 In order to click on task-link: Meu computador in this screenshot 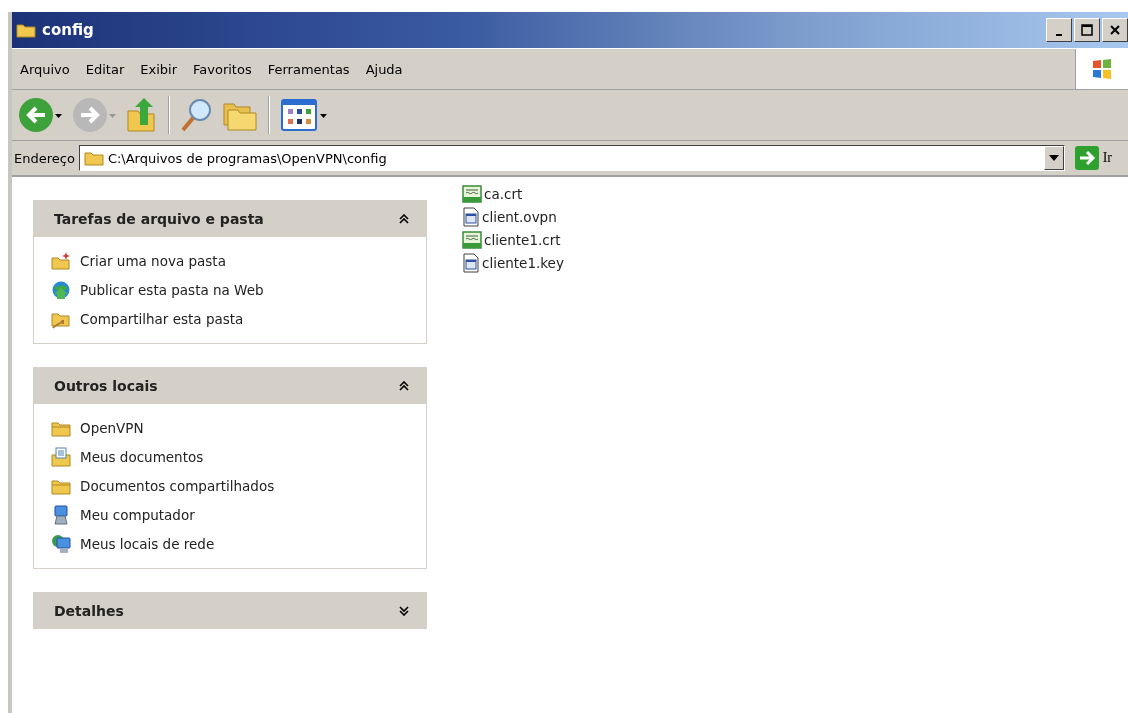, I will do `click(137, 515)`.